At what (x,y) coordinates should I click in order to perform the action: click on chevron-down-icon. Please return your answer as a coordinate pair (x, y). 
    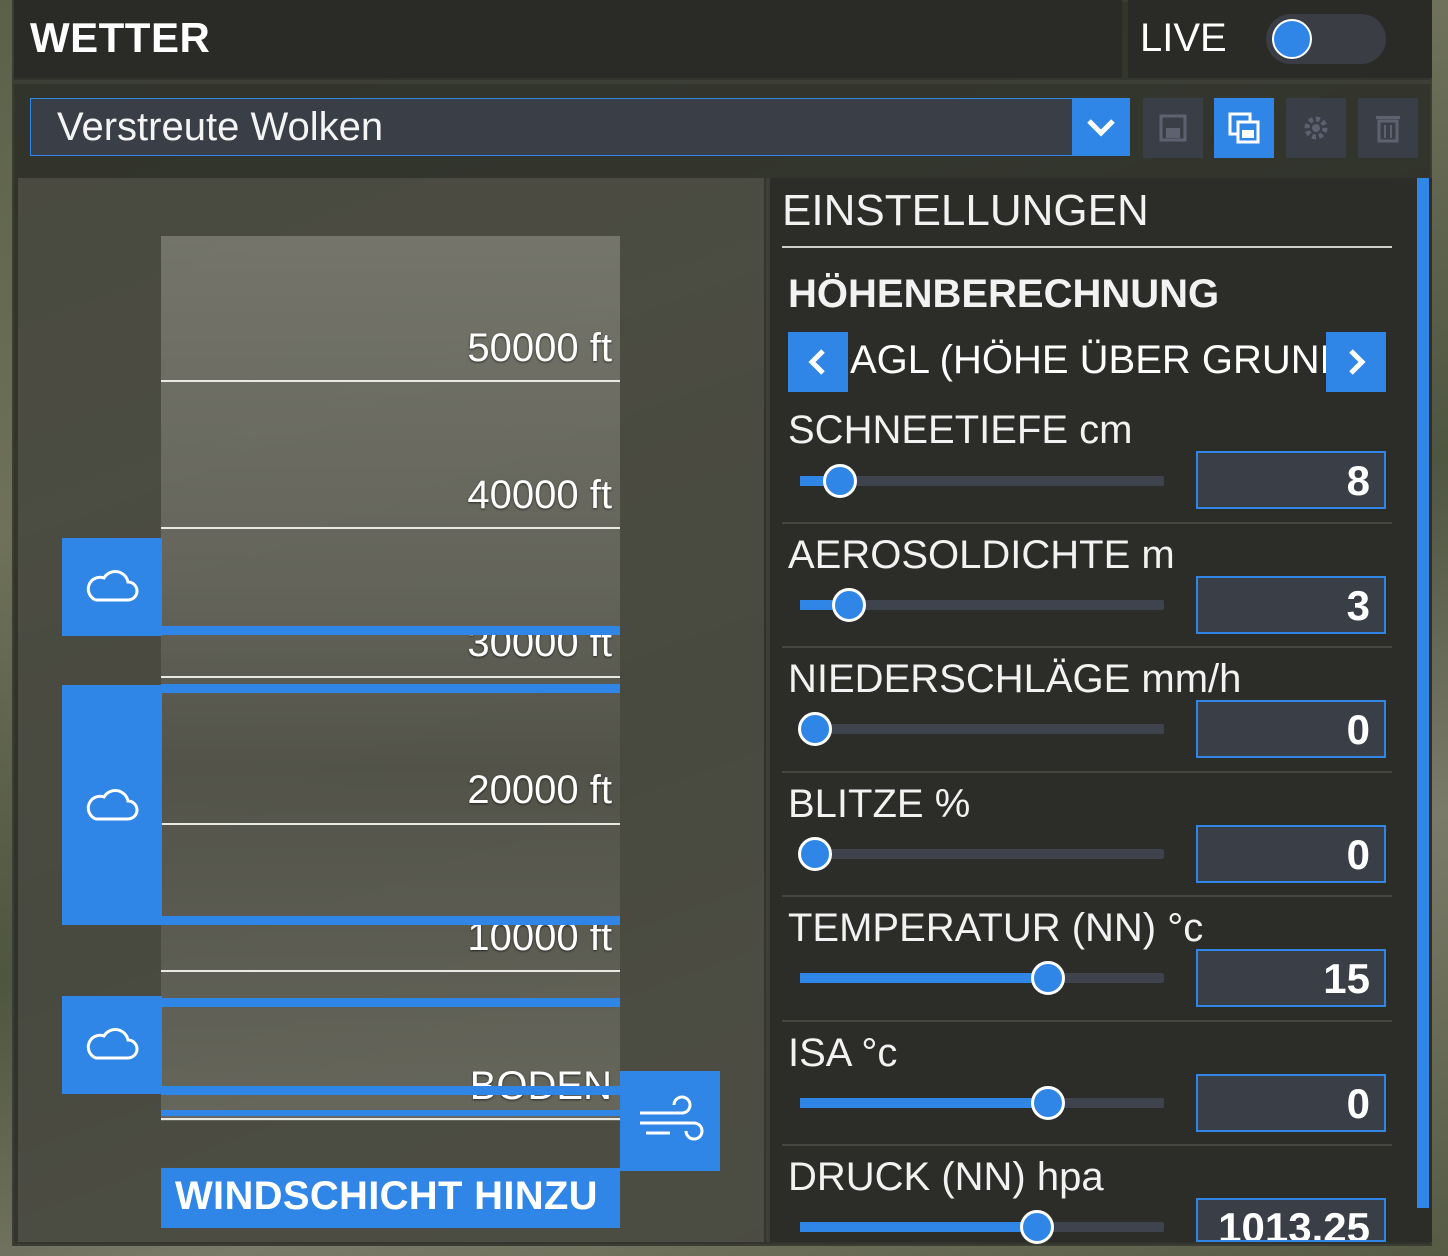
    Looking at the image, I should click on (1101, 128).